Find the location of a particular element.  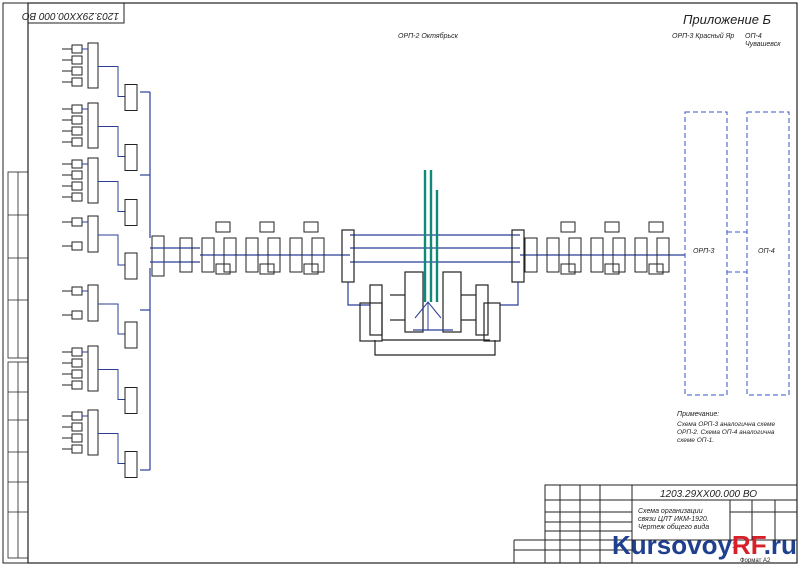

branch-junction is located at coordinates (428, 315).